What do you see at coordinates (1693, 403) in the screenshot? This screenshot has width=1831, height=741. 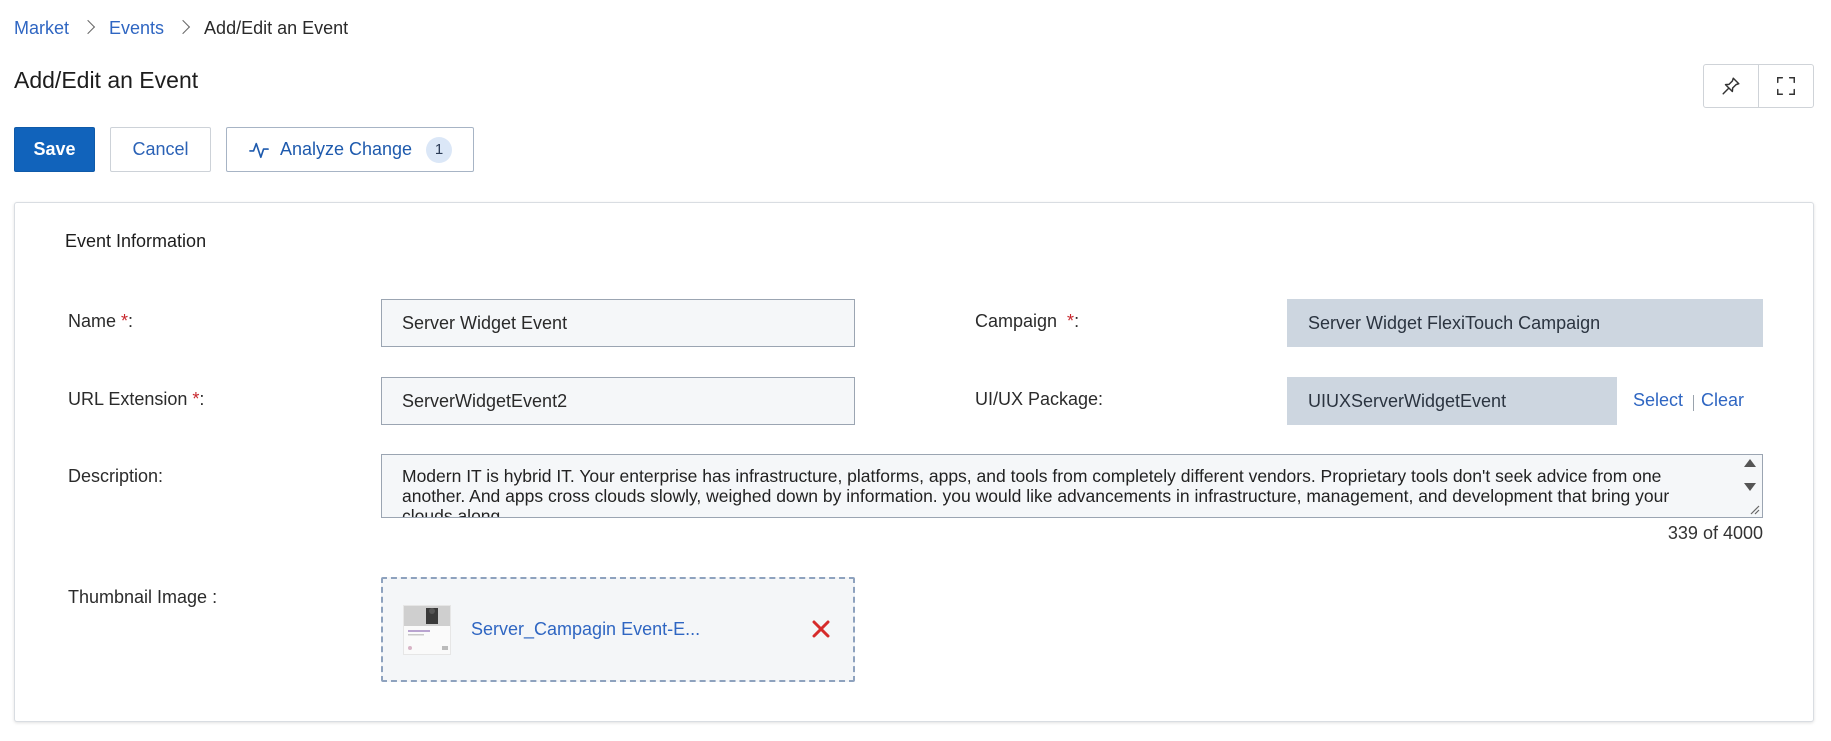 I see `link-divider` at bounding box center [1693, 403].